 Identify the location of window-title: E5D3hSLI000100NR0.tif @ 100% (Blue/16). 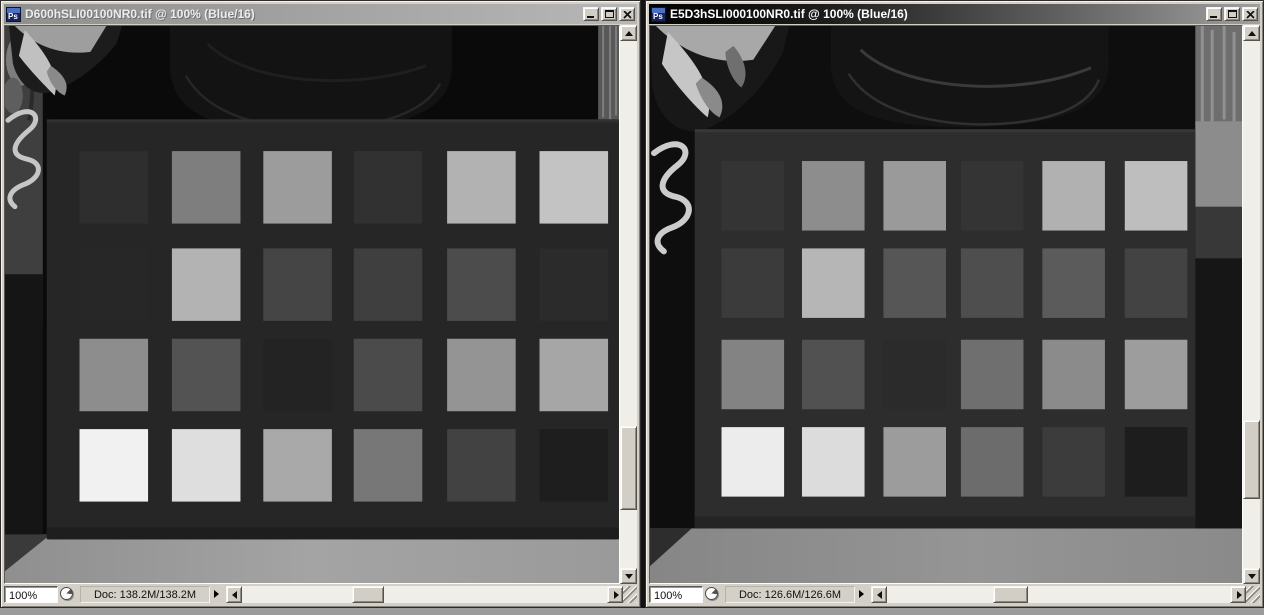
(789, 14).